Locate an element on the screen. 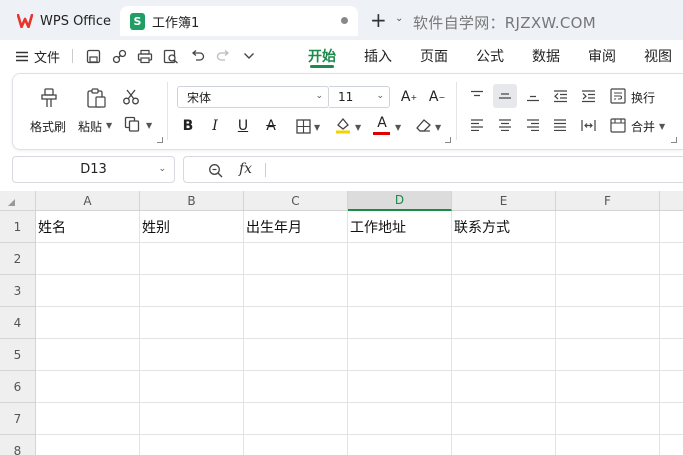  clipboard-dialog-launcher-icon is located at coordinates (160, 140).